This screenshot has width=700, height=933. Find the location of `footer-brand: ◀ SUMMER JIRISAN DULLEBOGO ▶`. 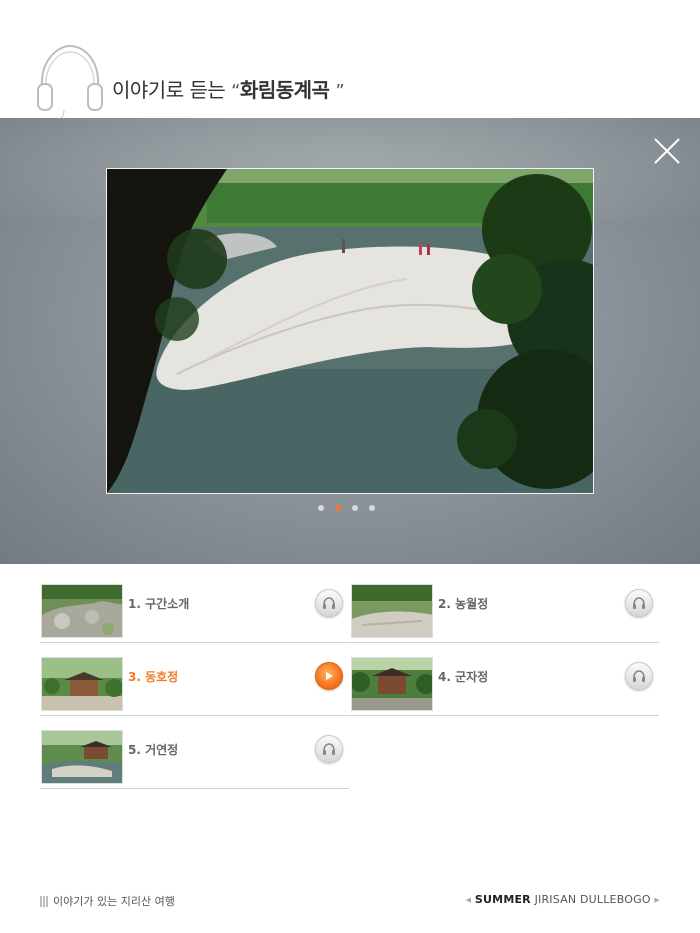

footer-brand: ◀ SUMMER JIRISAN DULLEBOGO ▶ is located at coordinates (563, 899).